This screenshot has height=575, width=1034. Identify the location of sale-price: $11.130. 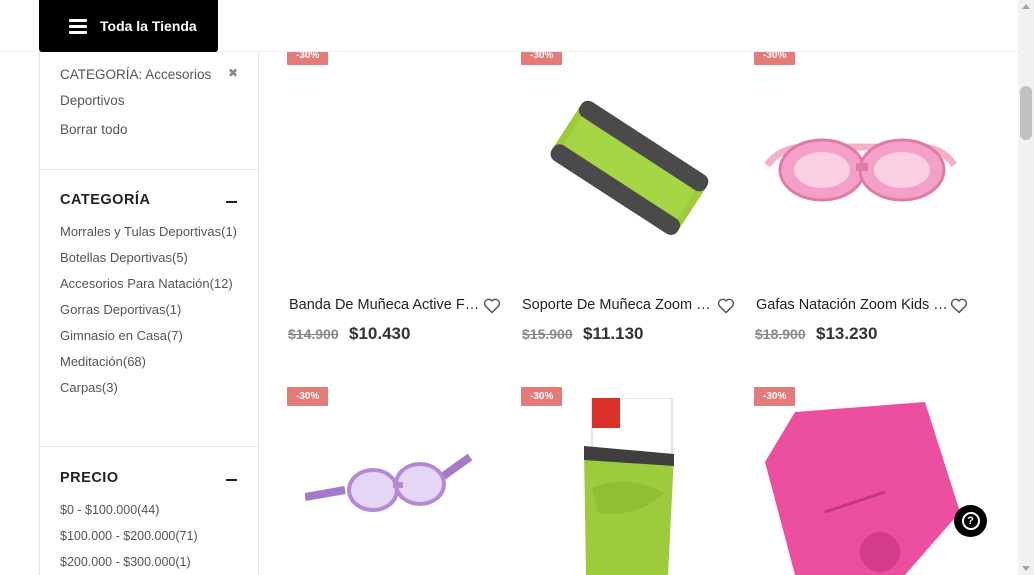
(613, 333).